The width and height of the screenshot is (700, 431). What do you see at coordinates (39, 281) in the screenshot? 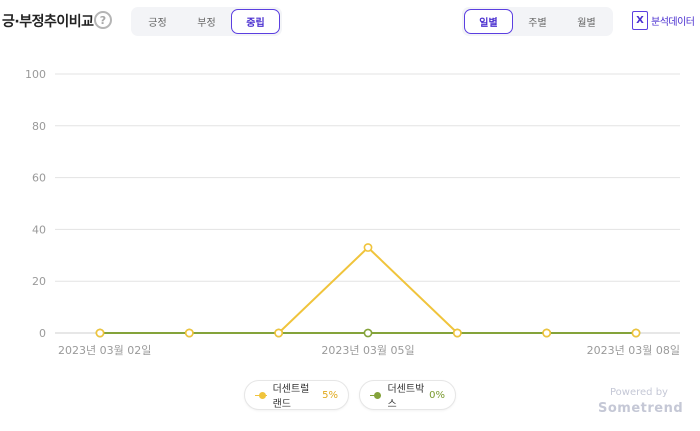
I see `y-tick-label: 20` at bounding box center [39, 281].